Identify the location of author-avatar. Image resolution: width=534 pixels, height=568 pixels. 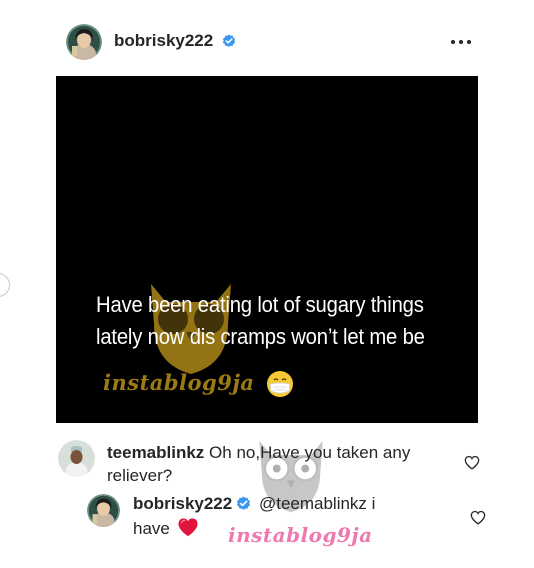
(84, 42).